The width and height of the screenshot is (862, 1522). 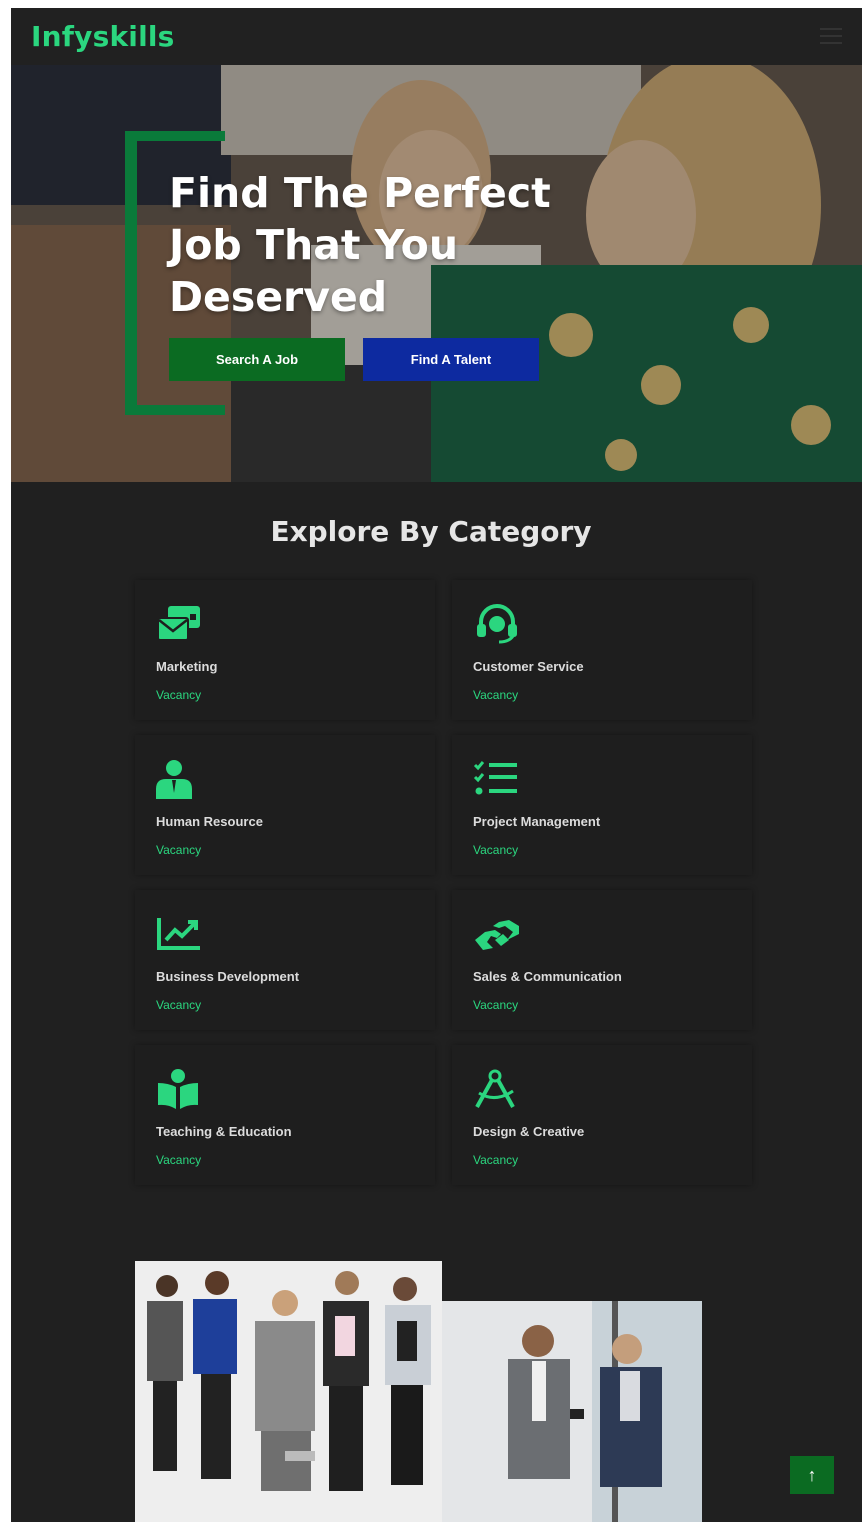 I want to click on headset-icon, so click(x=497, y=624).